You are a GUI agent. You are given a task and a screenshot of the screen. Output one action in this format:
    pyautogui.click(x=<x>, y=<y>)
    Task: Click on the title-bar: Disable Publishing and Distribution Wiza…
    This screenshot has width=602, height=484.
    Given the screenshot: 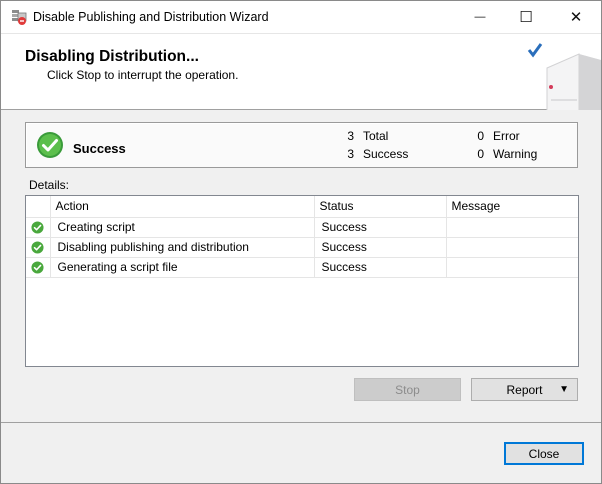 What is the action you would take?
    pyautogui.click(x=301, y=17)
    